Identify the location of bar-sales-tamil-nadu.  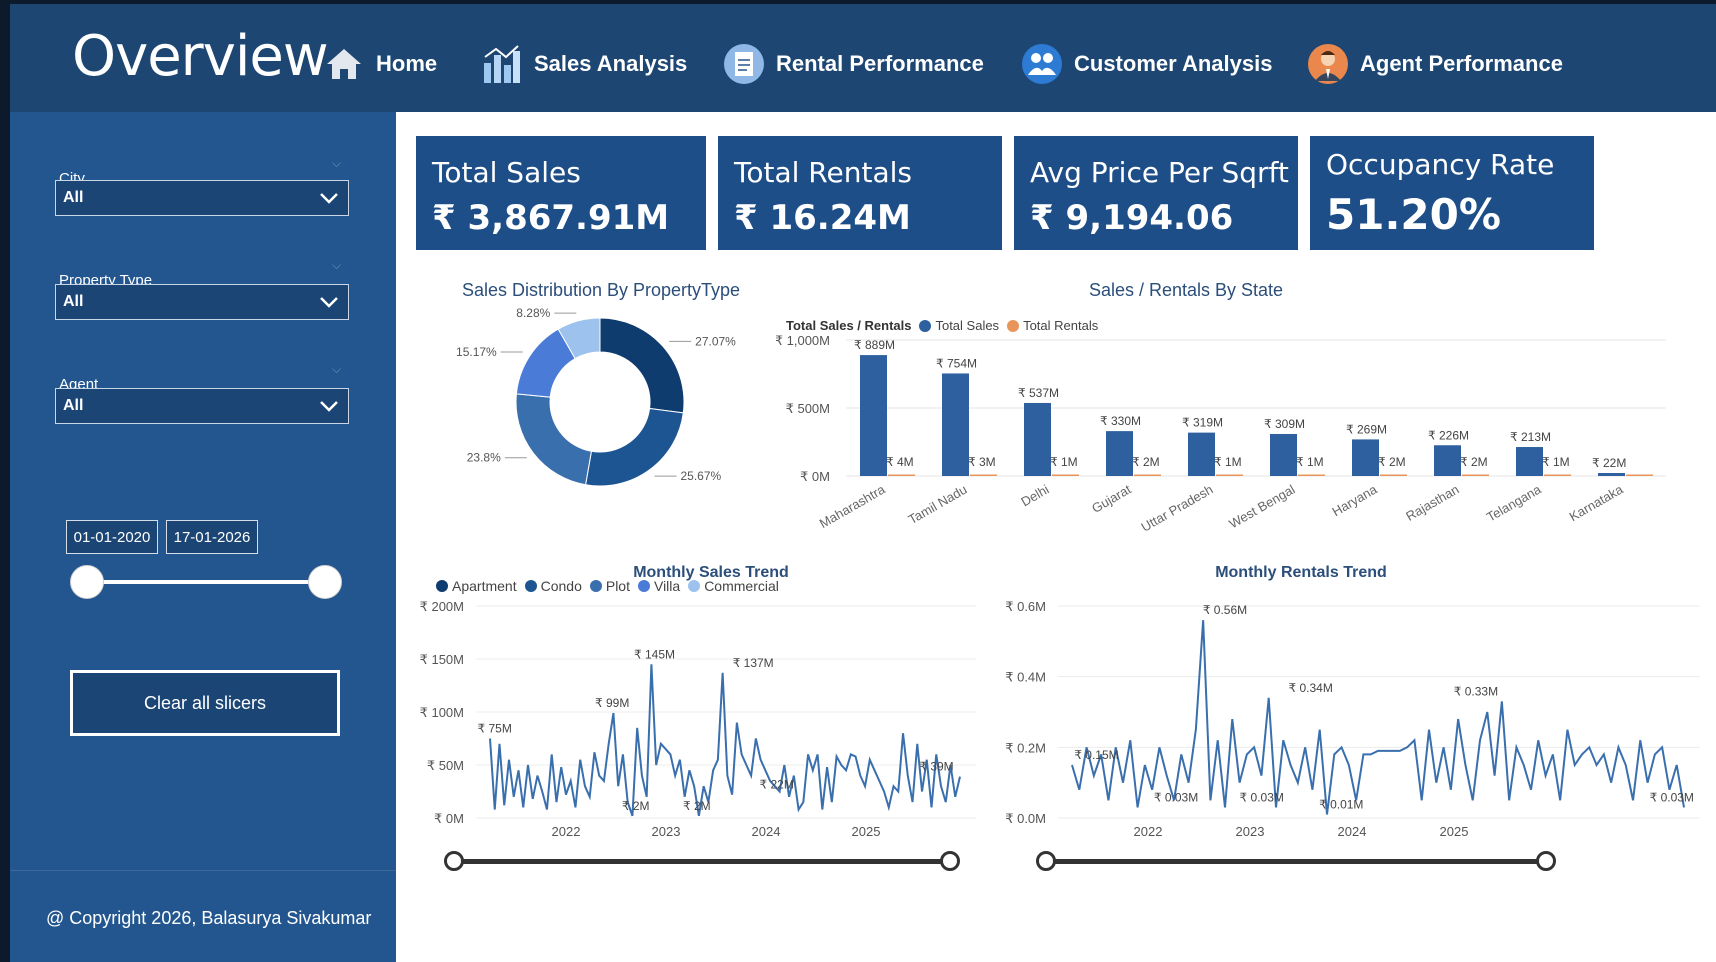
(955, 424).